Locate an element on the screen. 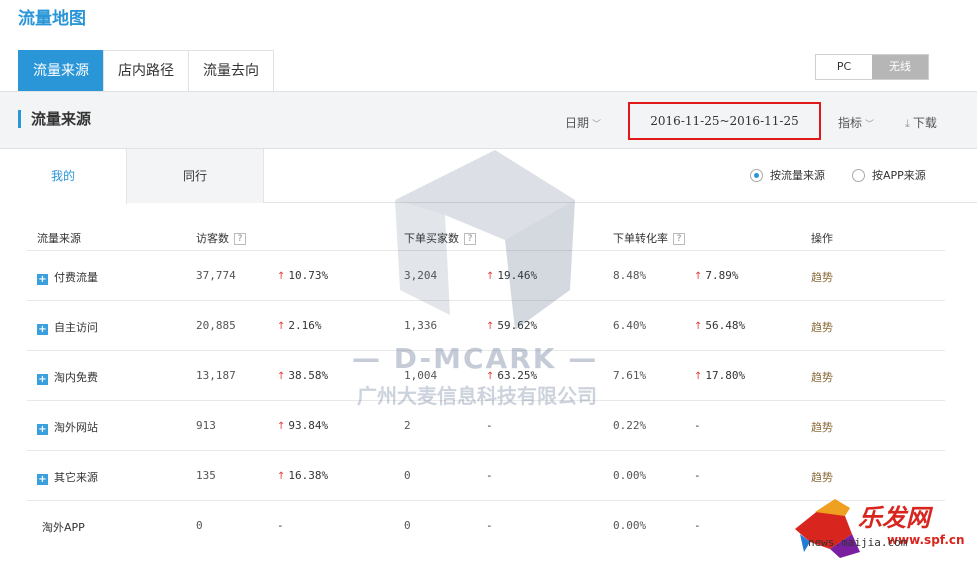 The height and width of the screenshot is (561, 977). buyers-change-cell: ↑ 19.46% is located at coordinates (511, 275).